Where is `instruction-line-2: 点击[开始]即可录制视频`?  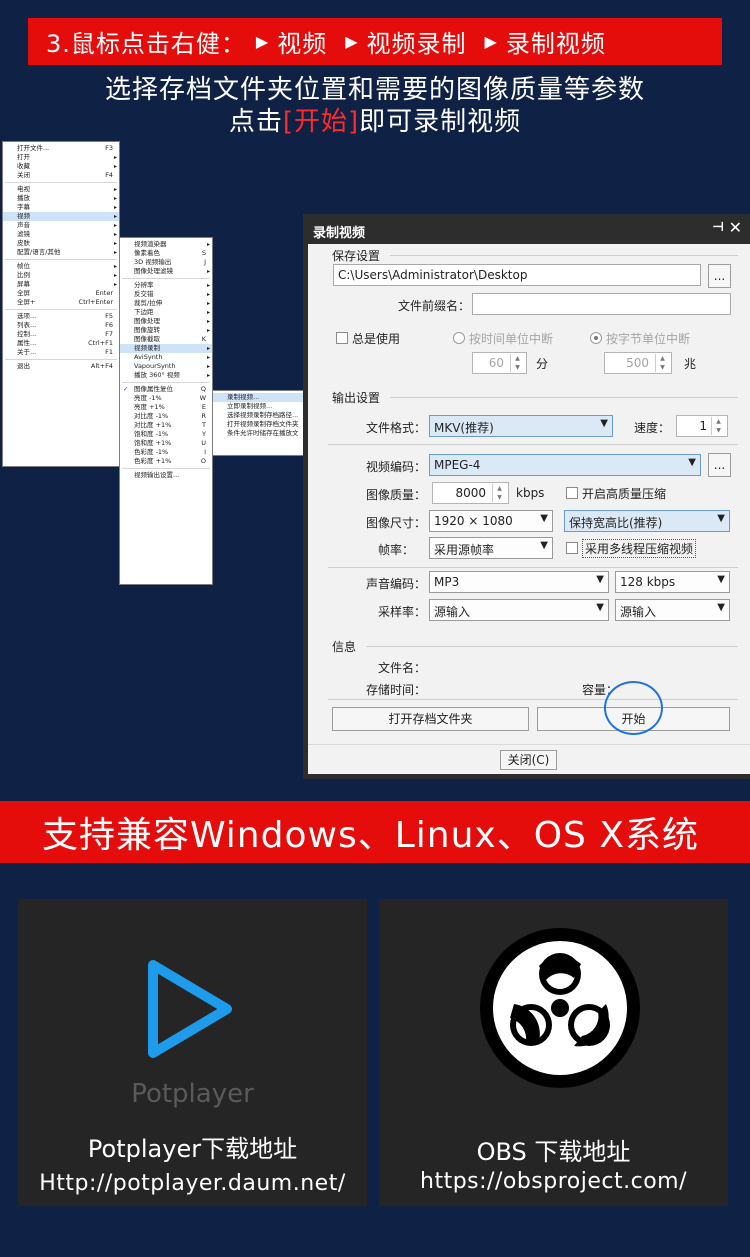 instruction-line-2: 点击[开始]即可录制视频 is located at coordinates (375, 122).